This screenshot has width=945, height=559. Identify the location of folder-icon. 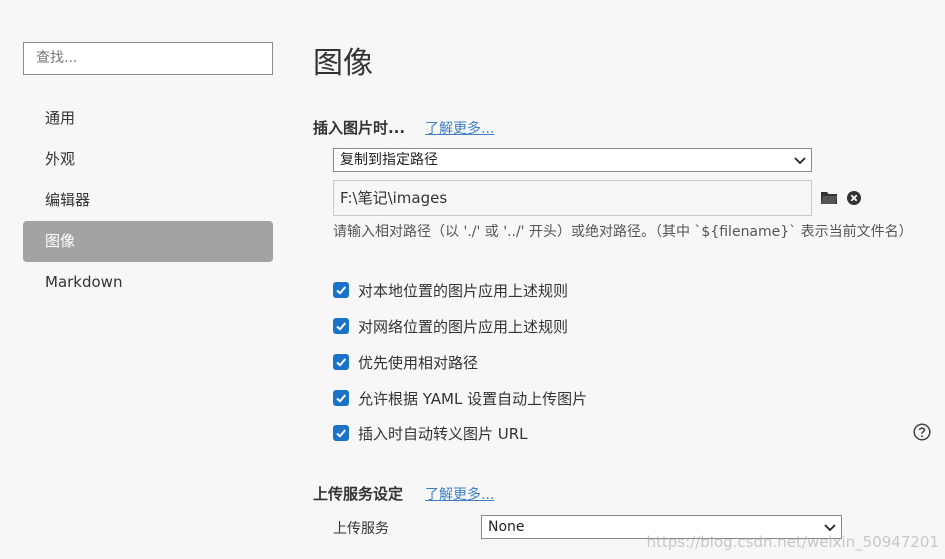
(829, 197).